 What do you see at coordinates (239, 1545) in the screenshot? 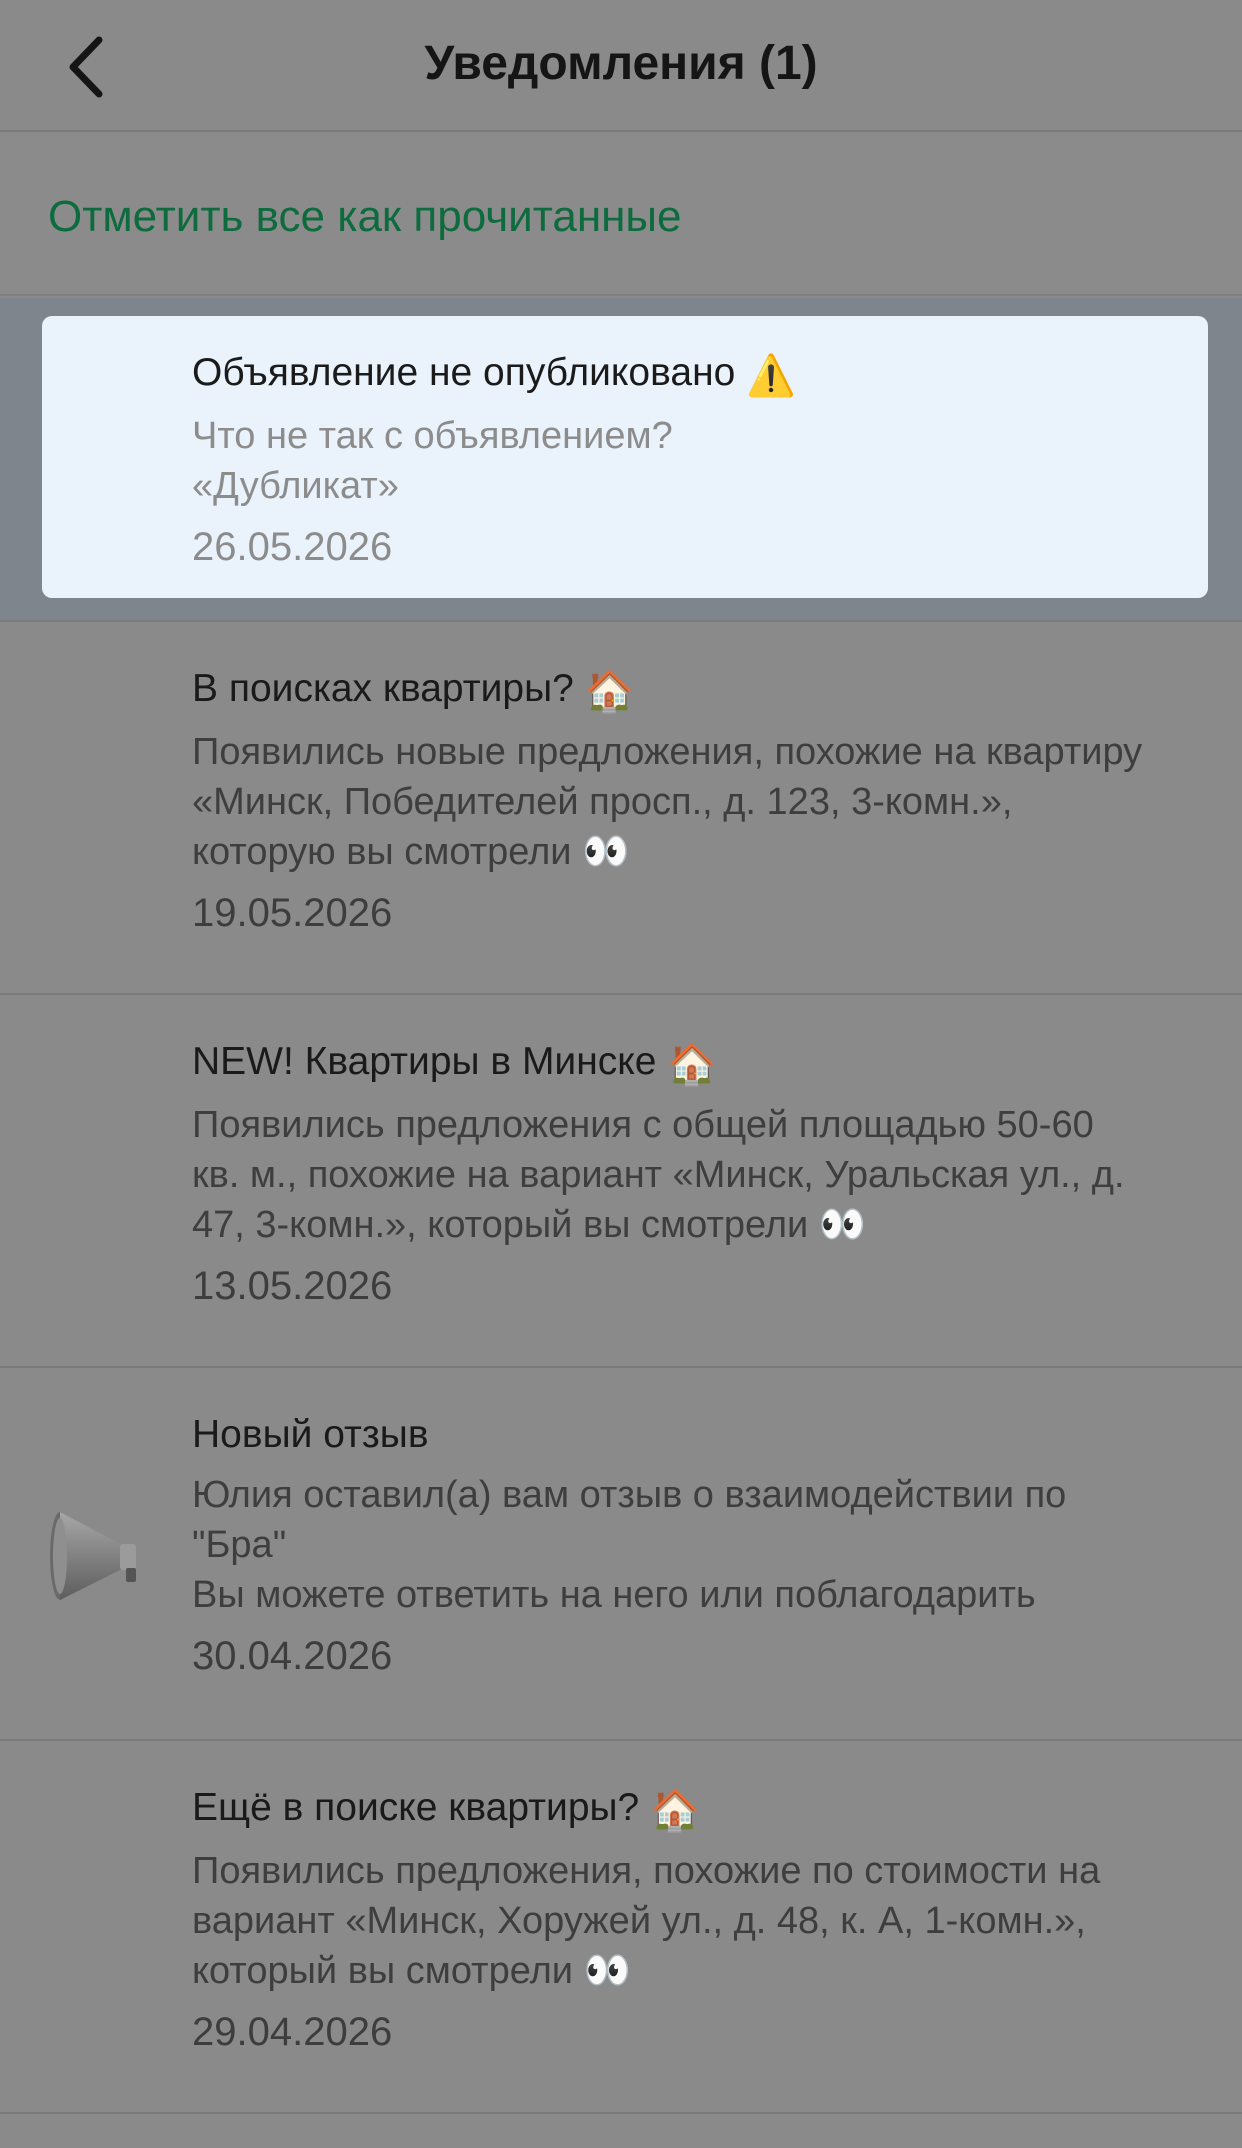
I see `notification-text-line: "Бра"` at bounding box center [239, 1545].